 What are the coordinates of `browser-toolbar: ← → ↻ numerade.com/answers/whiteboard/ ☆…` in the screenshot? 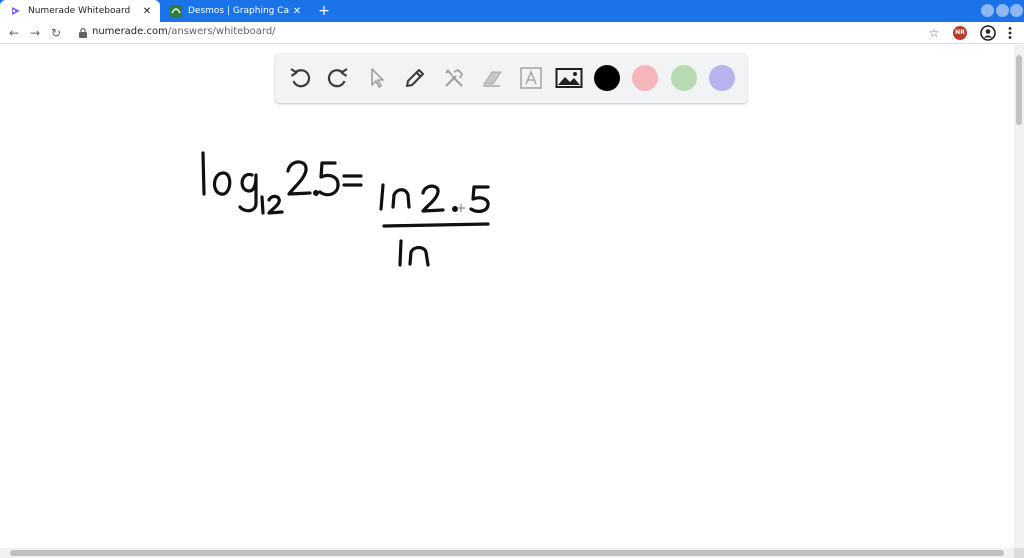 It's located at (512, 33).